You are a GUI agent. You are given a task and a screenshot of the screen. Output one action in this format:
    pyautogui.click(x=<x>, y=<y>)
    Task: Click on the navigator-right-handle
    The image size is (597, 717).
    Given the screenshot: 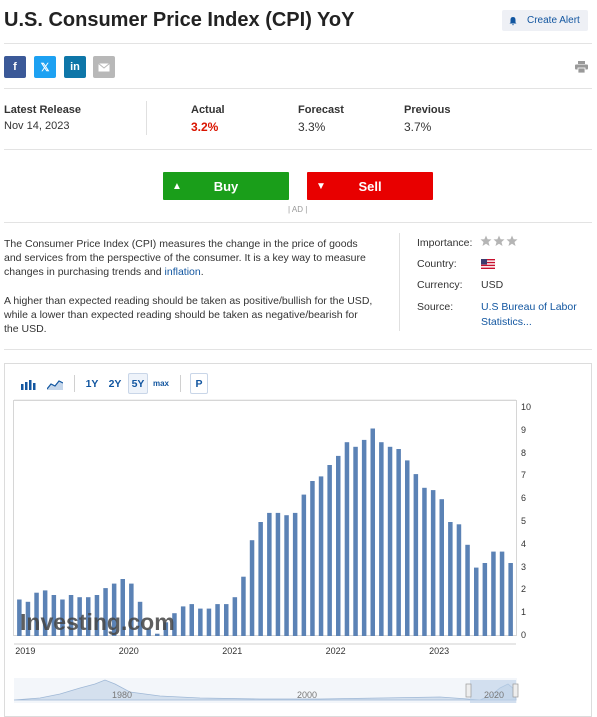 What is the action you would take?
    pyautogui.click(x=515, y=690)
    